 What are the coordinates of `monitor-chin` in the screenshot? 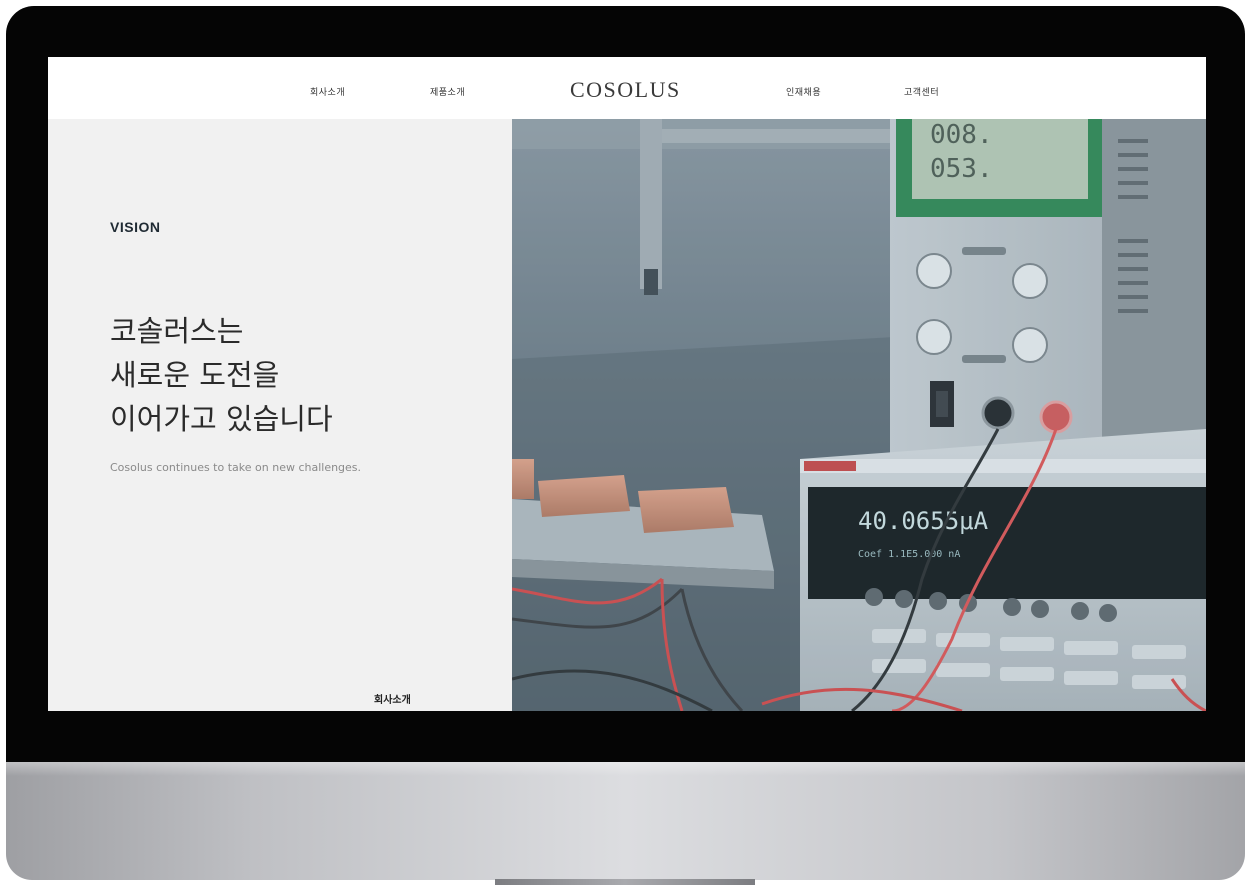 It's located at (625, 821).